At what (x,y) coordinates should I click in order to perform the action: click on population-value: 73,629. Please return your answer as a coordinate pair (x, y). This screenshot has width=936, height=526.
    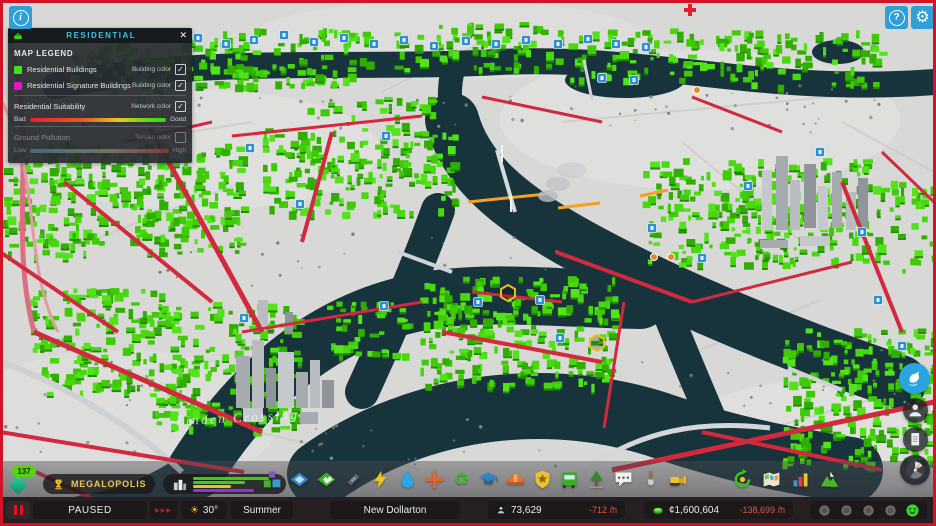
    Looking at the image, I should click on (526, 510).